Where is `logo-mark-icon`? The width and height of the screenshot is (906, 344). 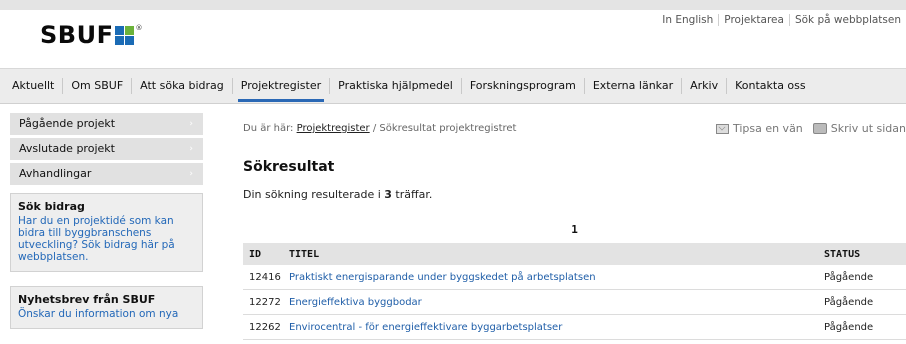 logo-mark-icon is located at coordinates (125, 35).